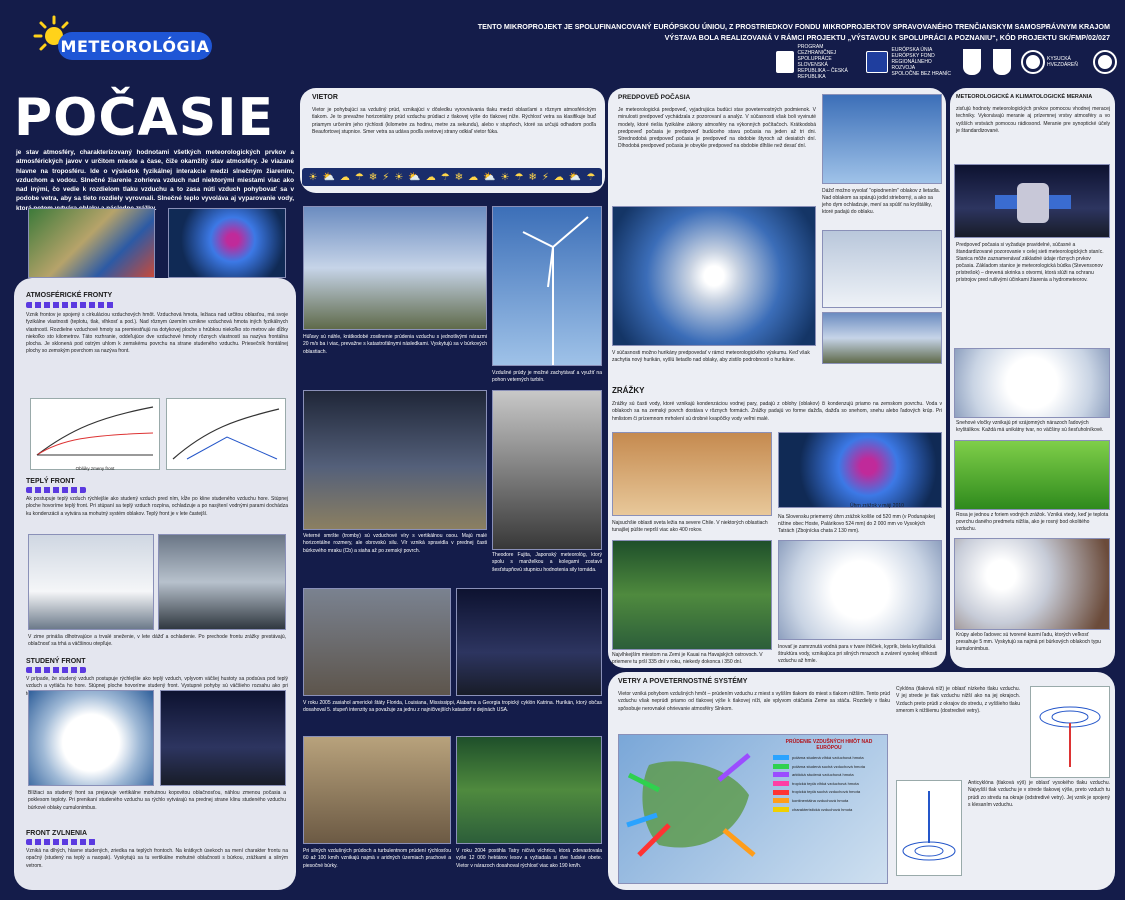  Describe the element at coordinates (91, 738) in the screenshot. I see `cumulonimbus-photo` at that location.